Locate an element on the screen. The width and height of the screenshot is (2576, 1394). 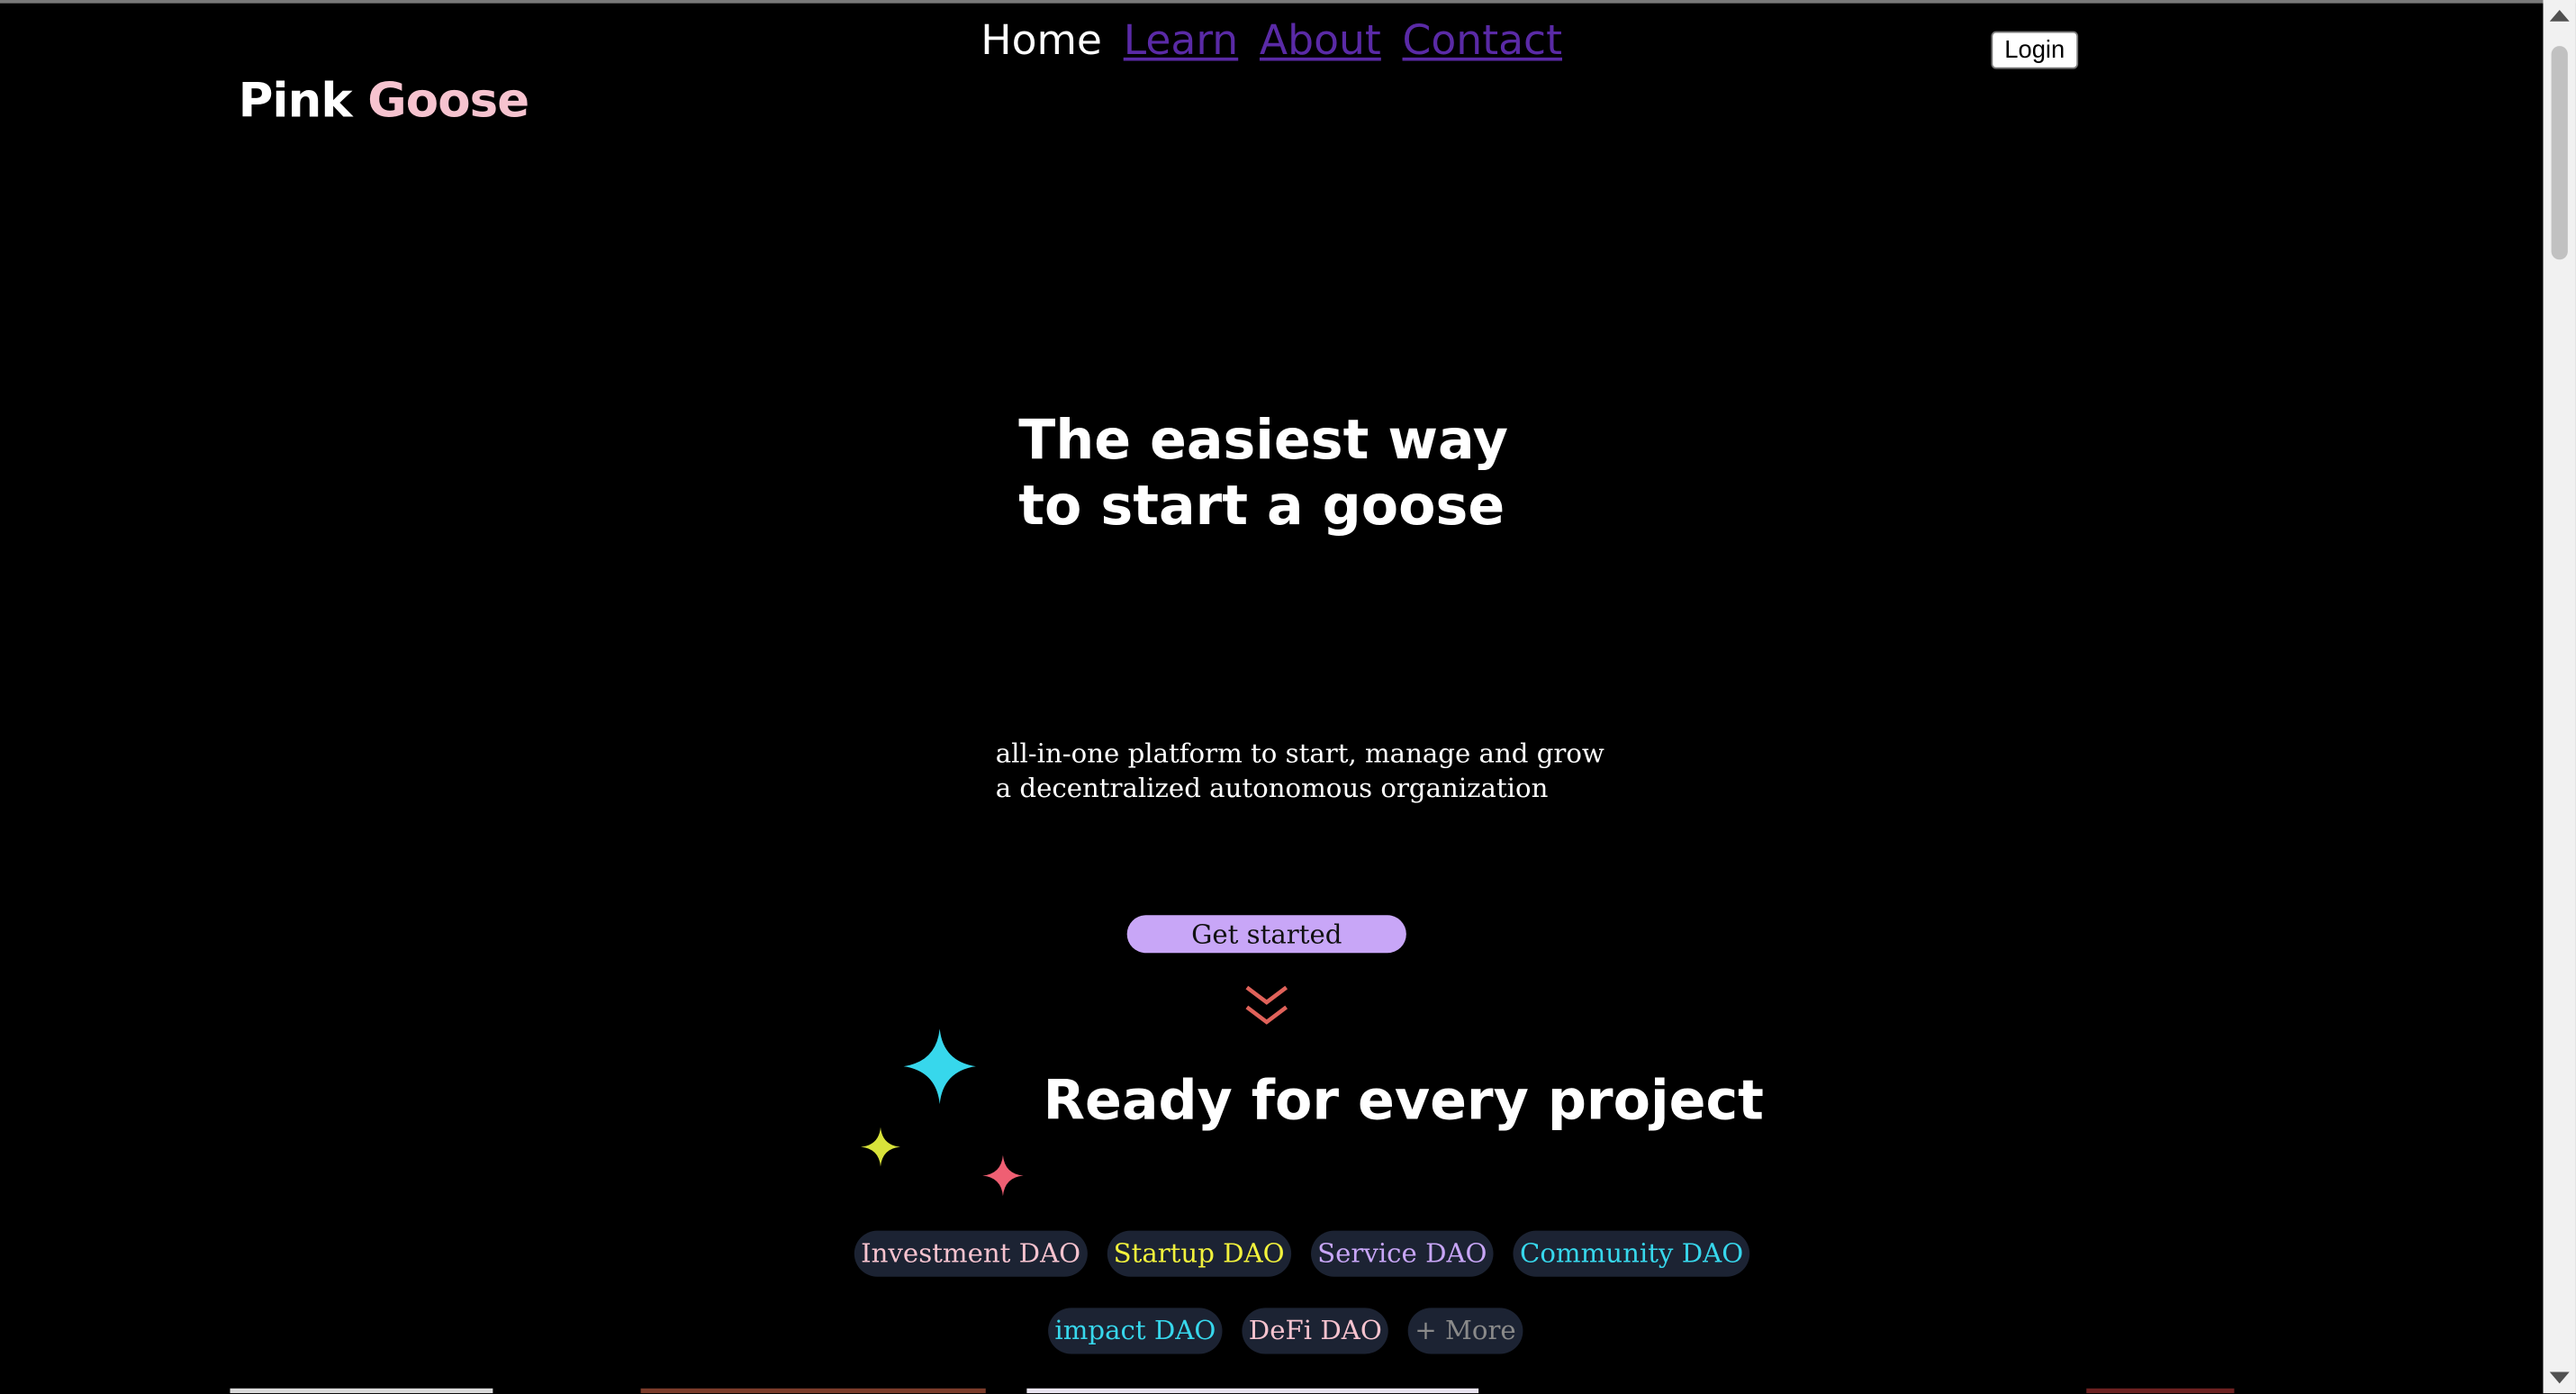
hero-title-line1: The easiest way is located at coordinates (1263, 439).